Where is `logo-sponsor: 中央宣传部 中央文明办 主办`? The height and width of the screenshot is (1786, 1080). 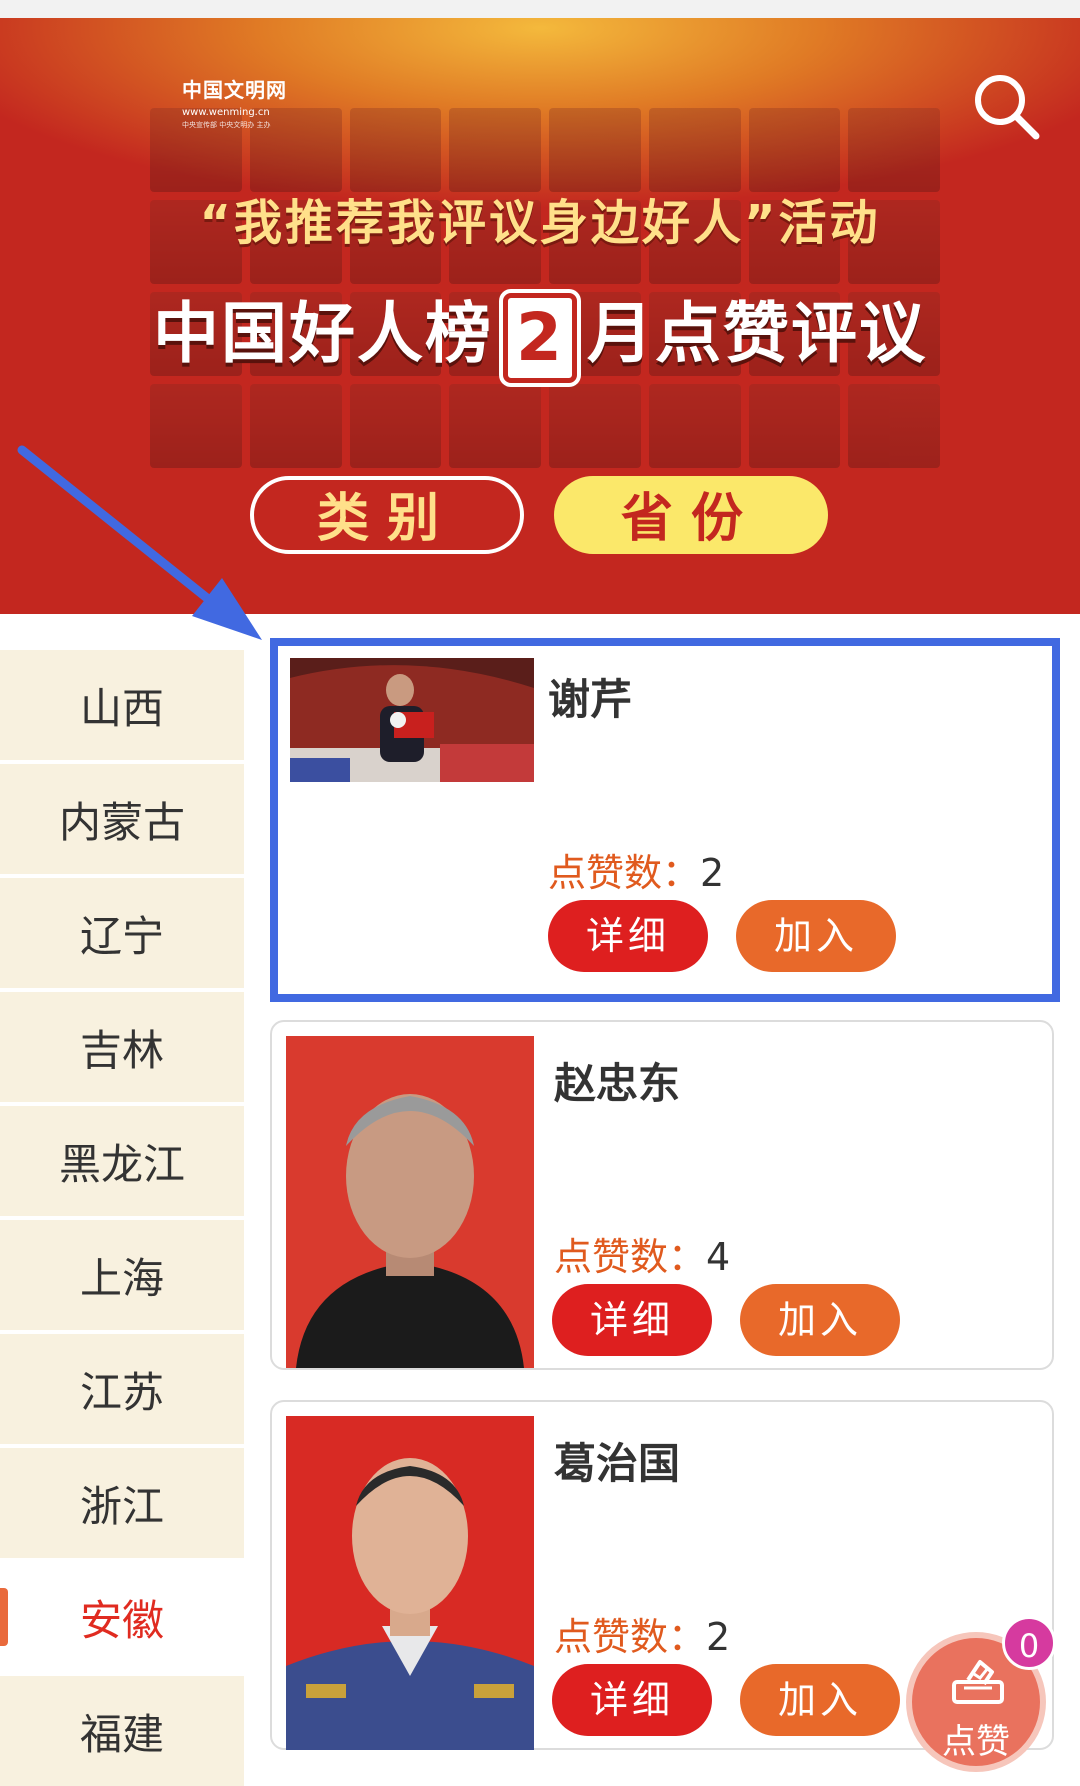
logo-sponsor: 中央宣传部 中央文明办 主办 is located at coordinates (226, 125).